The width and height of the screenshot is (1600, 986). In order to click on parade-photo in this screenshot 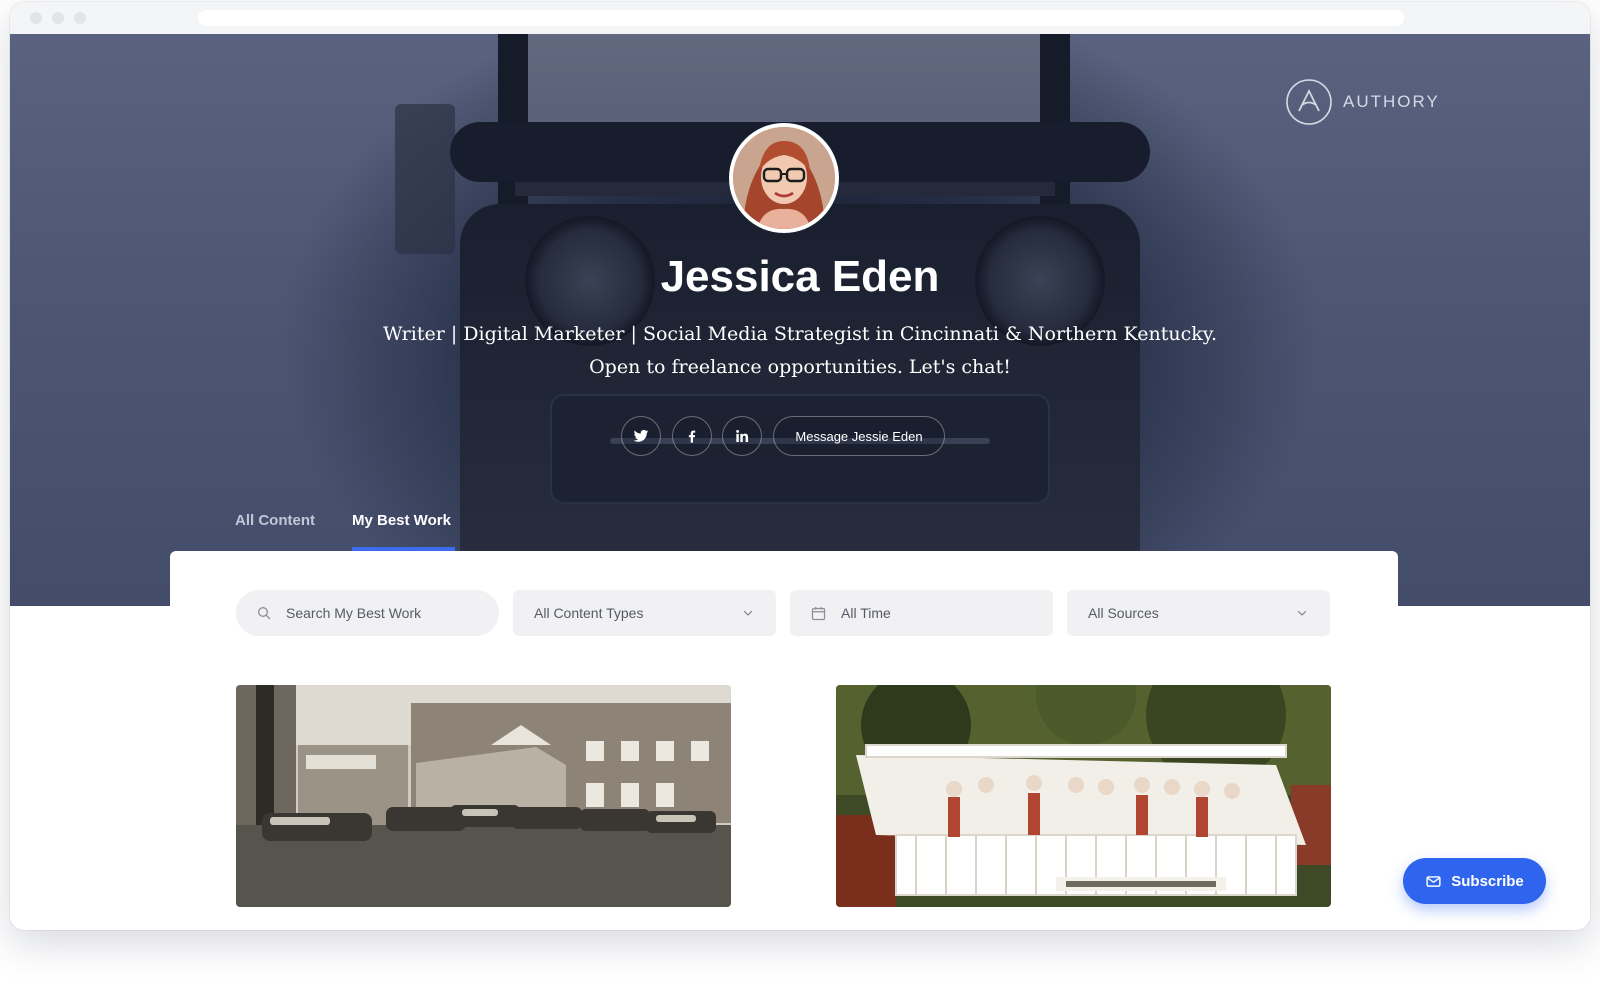, I will do `click(1083, 796)`.